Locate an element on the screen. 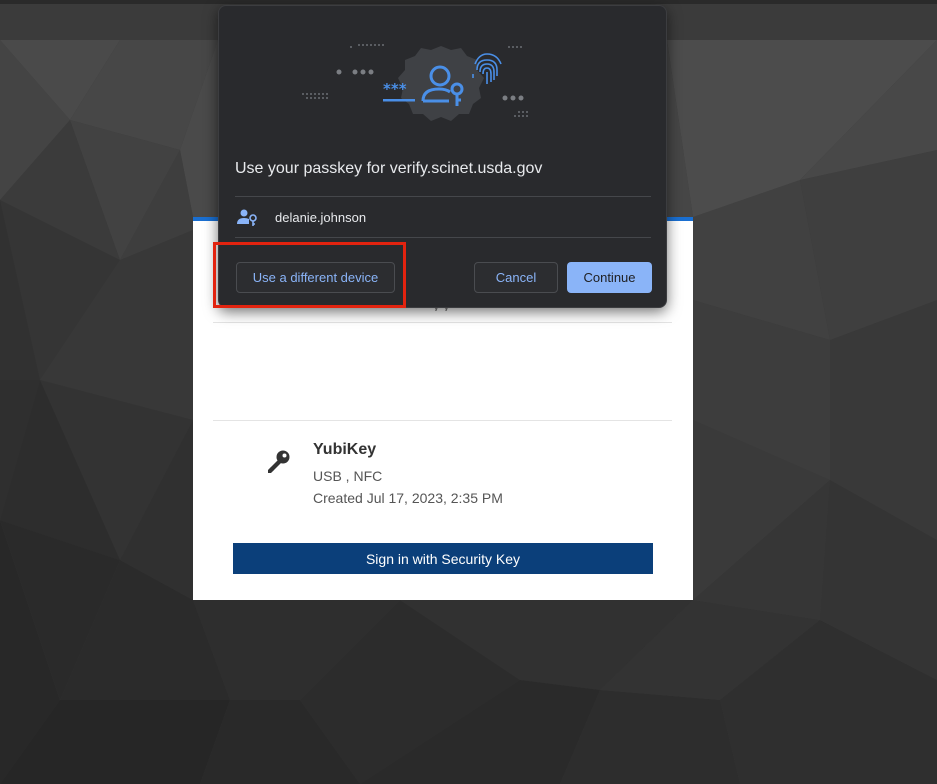  password-mask-glyph: *** is located at coordinates (395, 89).